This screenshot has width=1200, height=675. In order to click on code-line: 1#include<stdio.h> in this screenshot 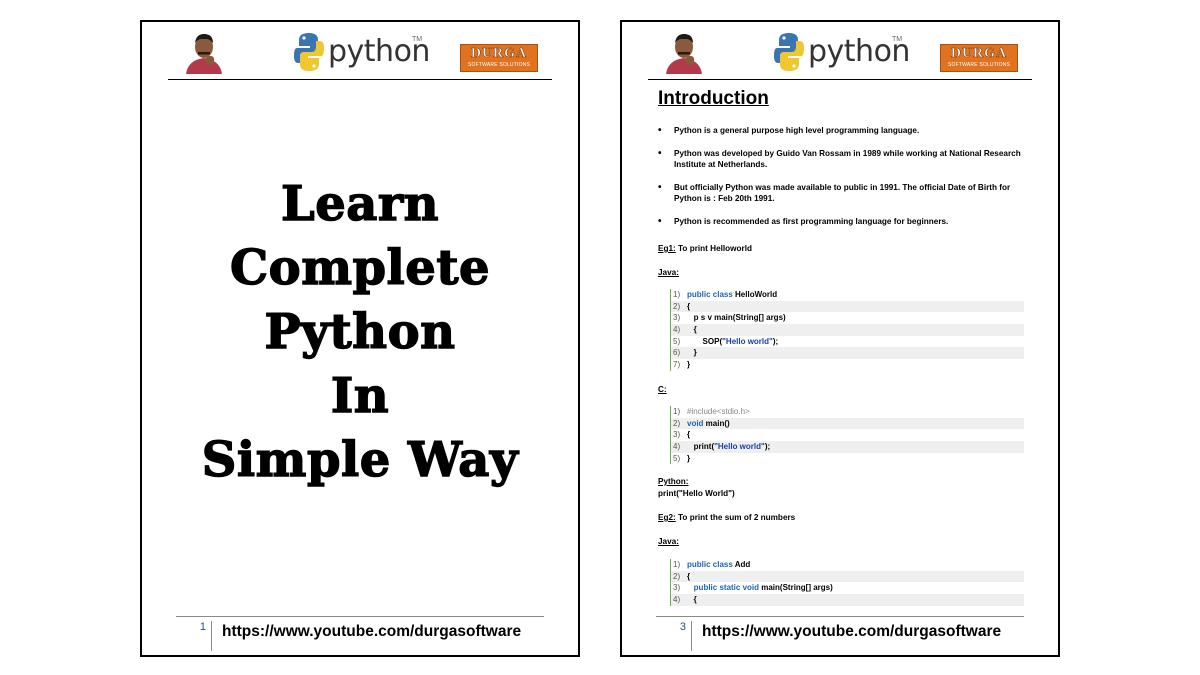, I will do `click(847, 412)`.